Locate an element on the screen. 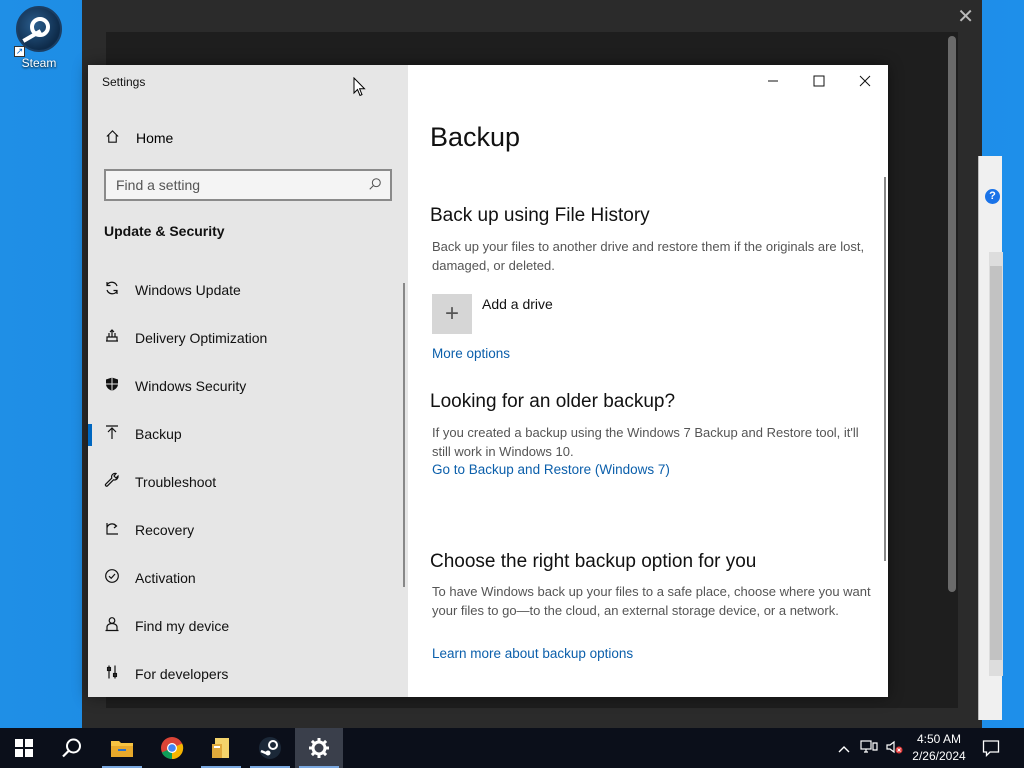 The width and height of the screenshot is (1024, 768). sidebar-item-for-developers: For developers is located at coordinates (248, 674).